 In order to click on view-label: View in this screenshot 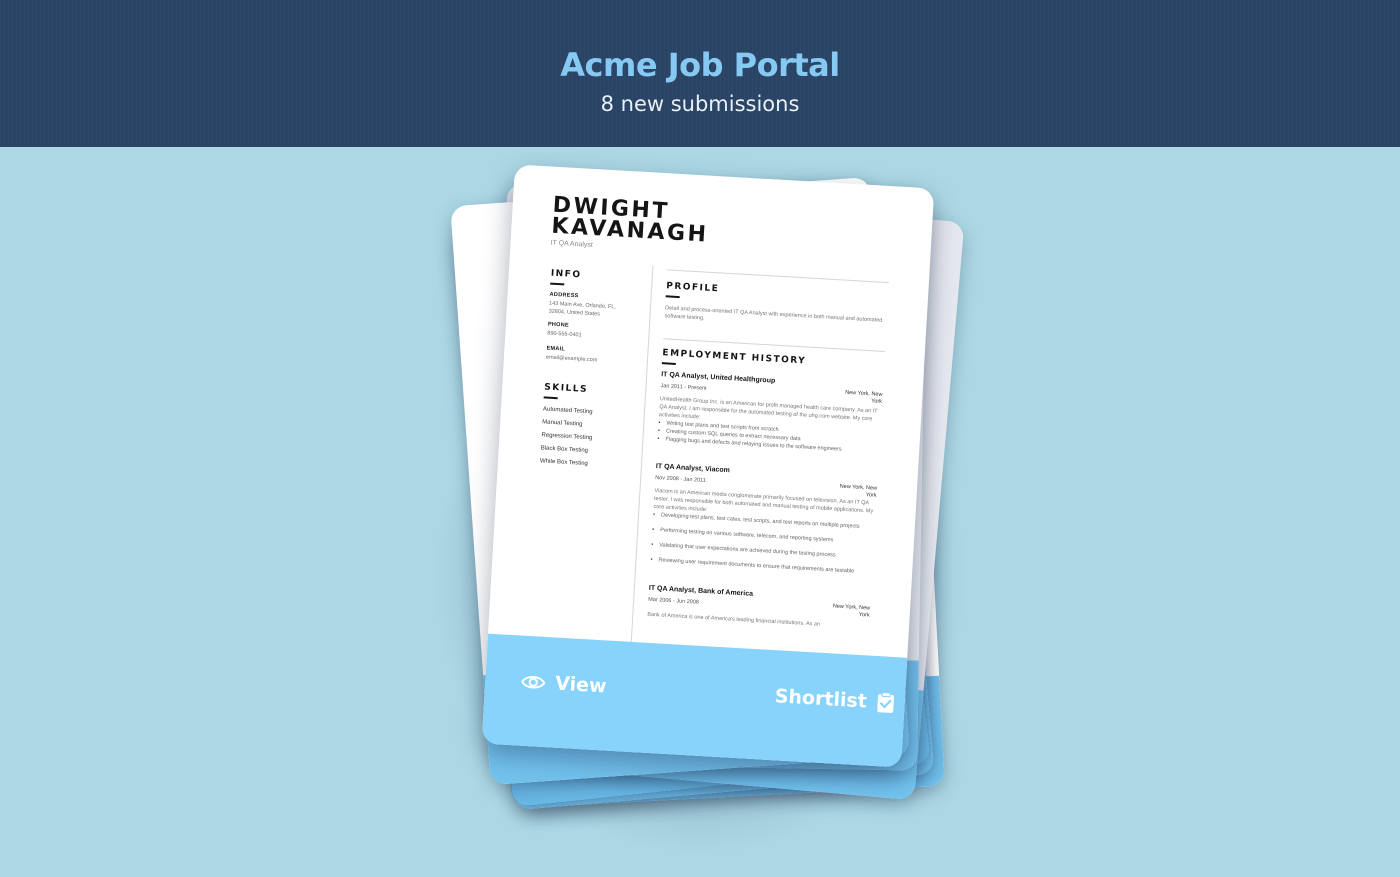, I will do `click(581, 685)`.